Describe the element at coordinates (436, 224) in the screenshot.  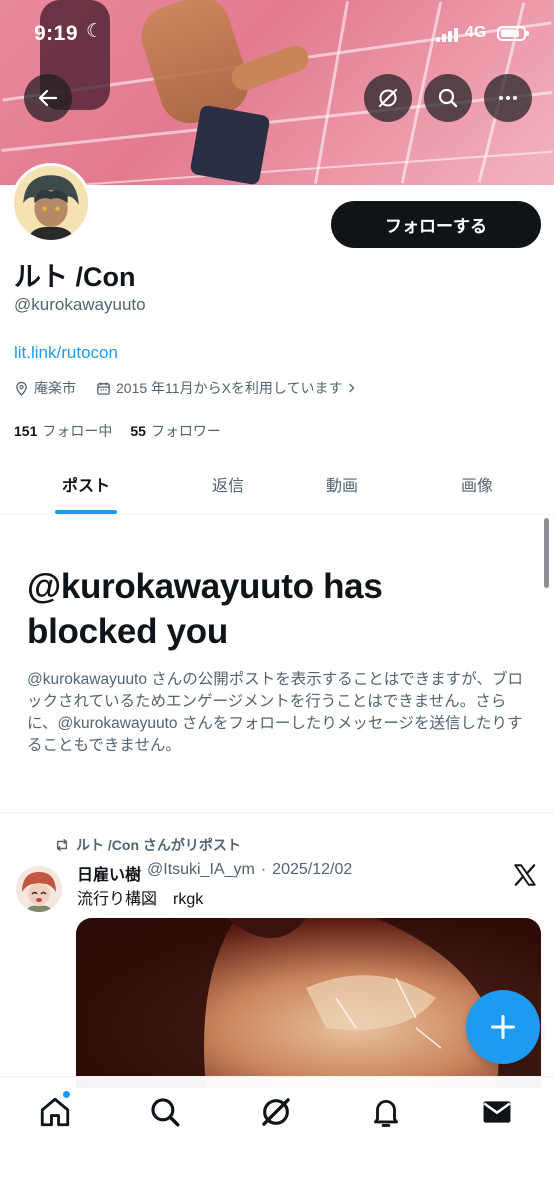
I see `follow-button: フォローする` at that location.